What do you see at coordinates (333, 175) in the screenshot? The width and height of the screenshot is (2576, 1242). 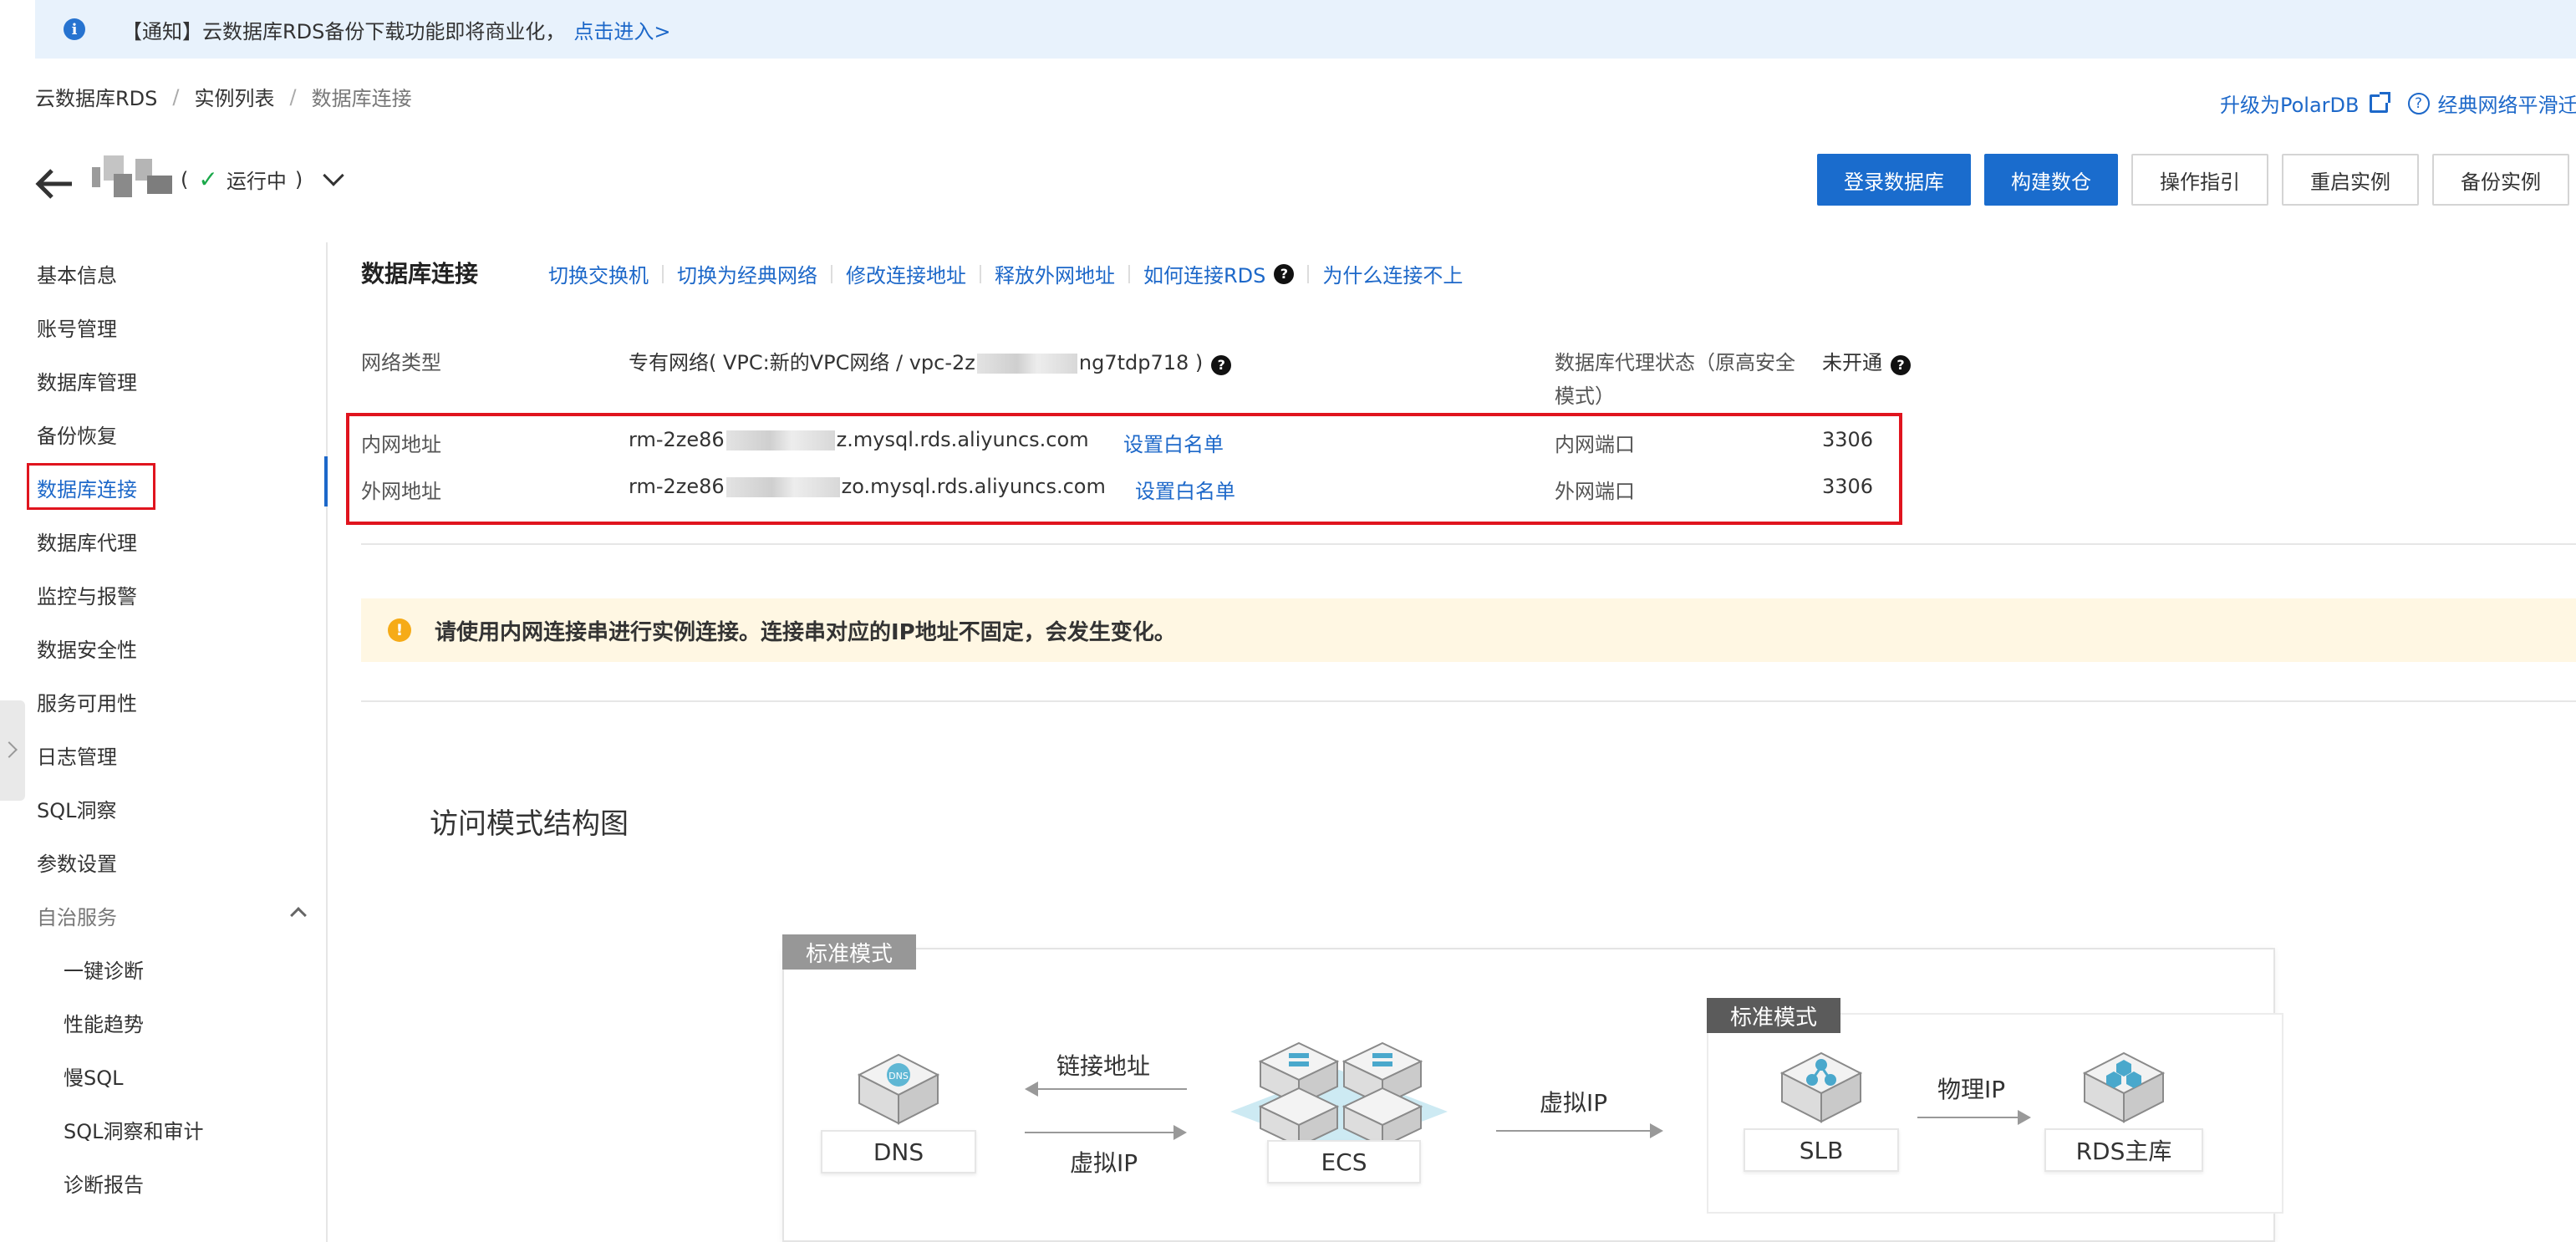 I see `chevron-down-icon` at bounding box center [333, 175].